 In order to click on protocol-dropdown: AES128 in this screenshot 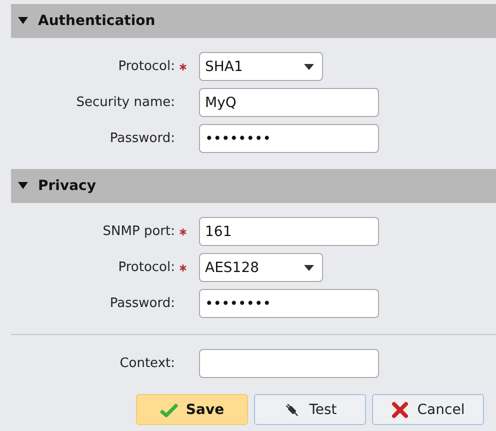, I will do `click(261, 267)`.